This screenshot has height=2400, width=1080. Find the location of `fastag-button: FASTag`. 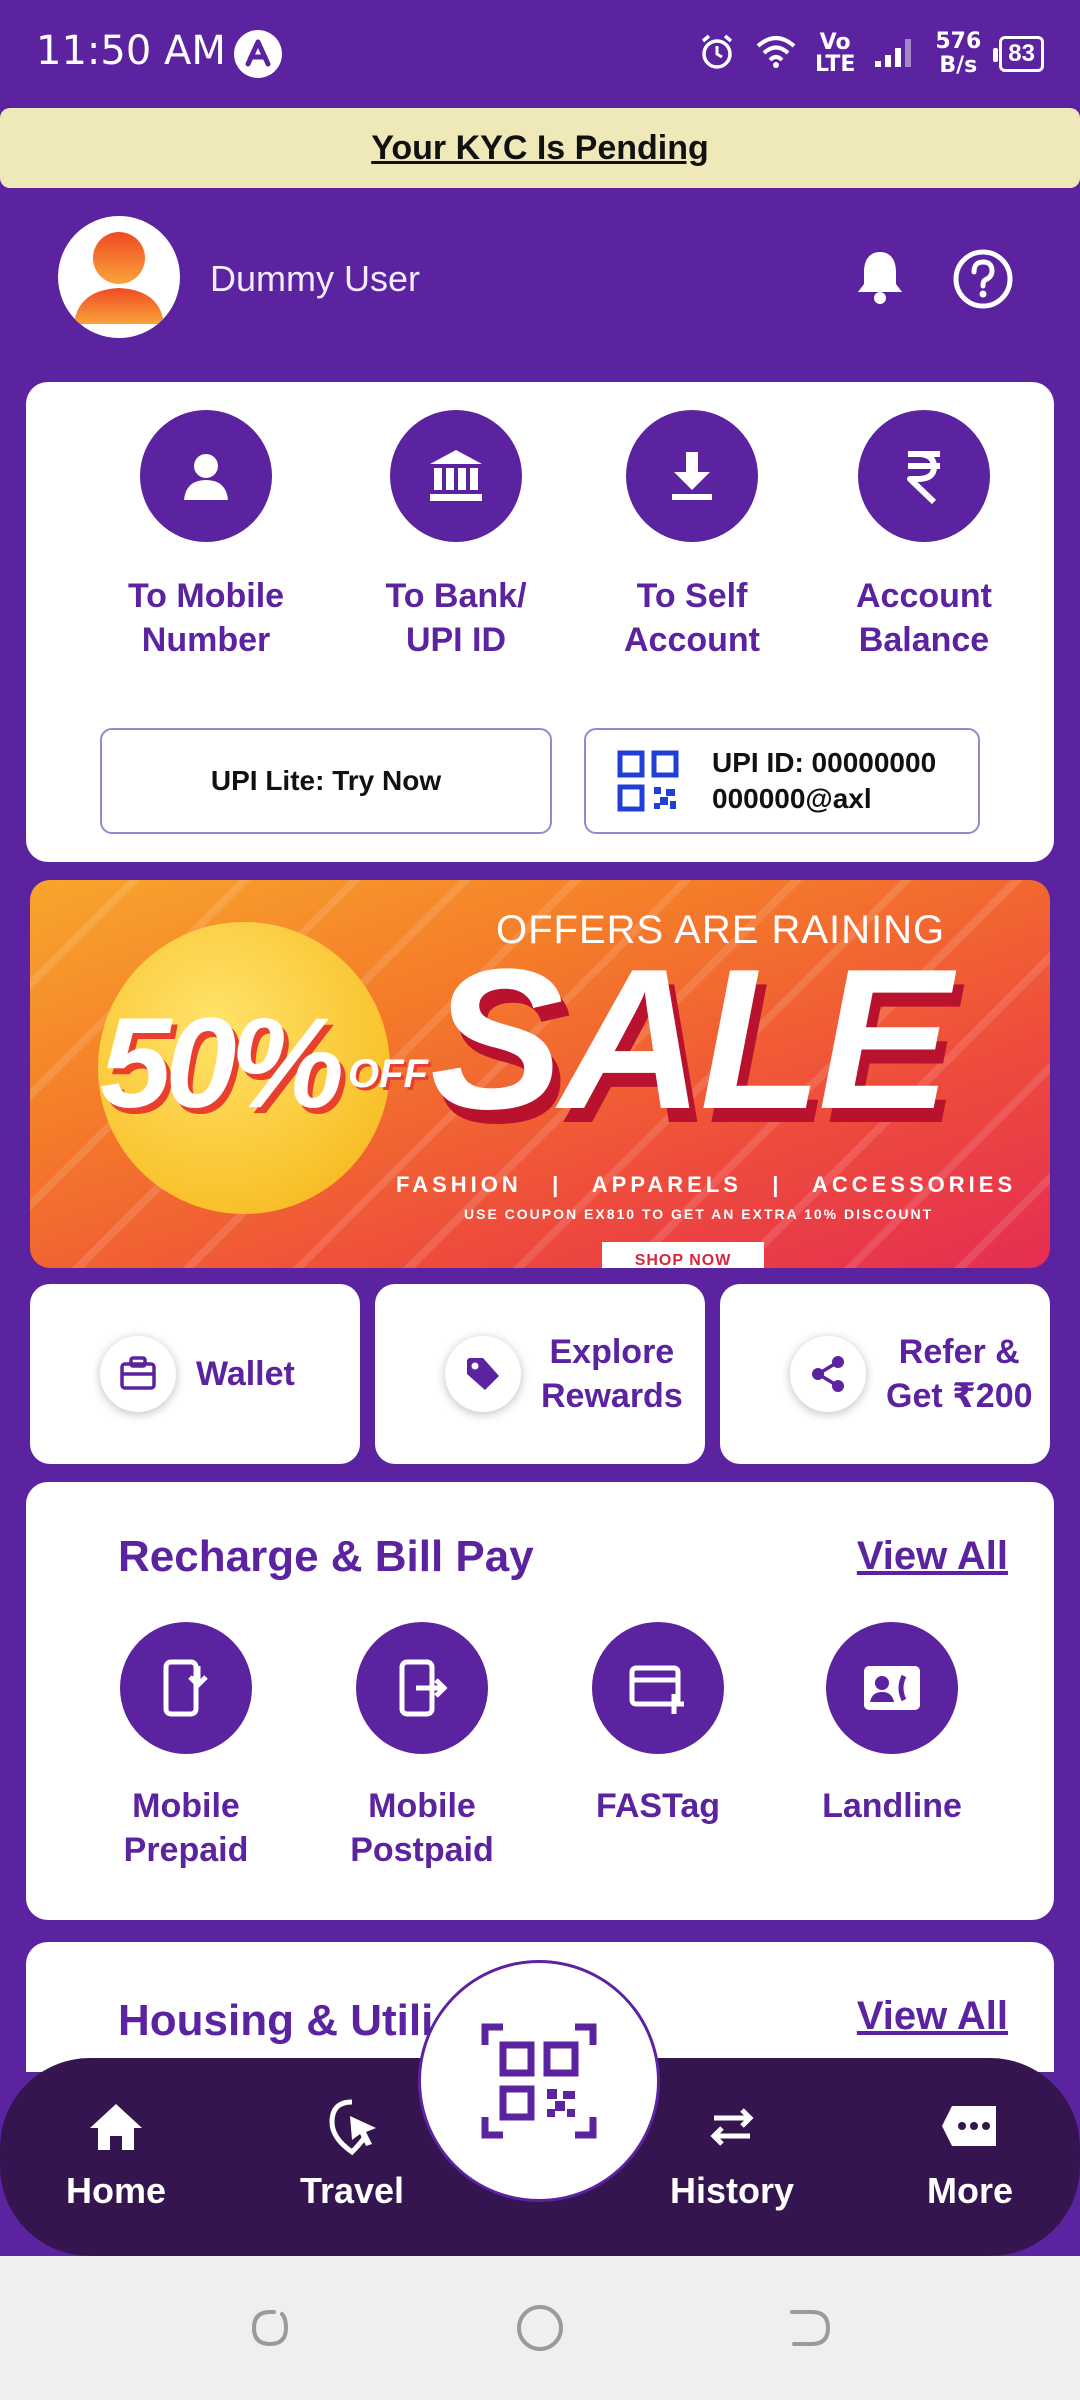

fastag-button: FASTag is located at coordinates (658, 1725).